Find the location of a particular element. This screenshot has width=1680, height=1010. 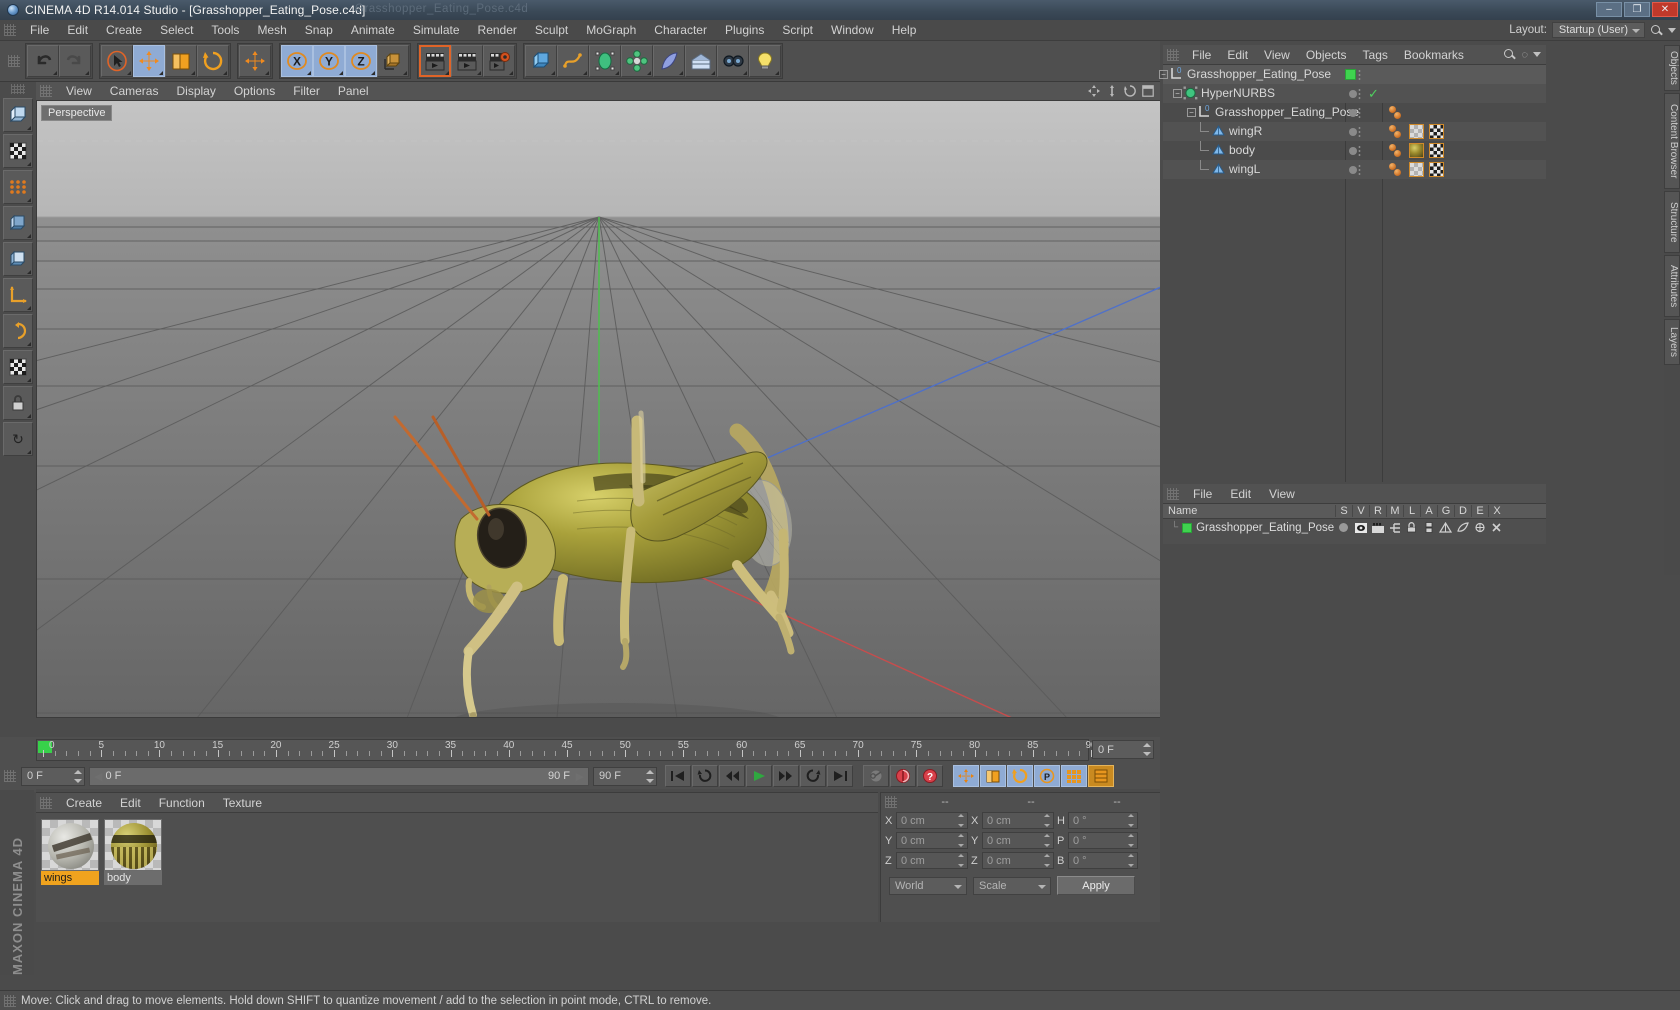

size-mode-dropdown: Scale is located at coordinates (1012, 885).